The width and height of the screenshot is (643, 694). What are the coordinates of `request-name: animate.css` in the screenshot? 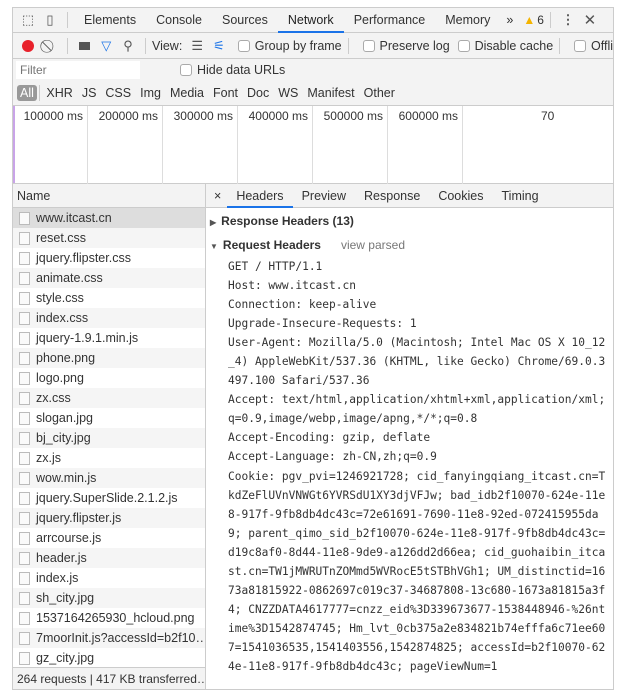 It's located at (69, 278).